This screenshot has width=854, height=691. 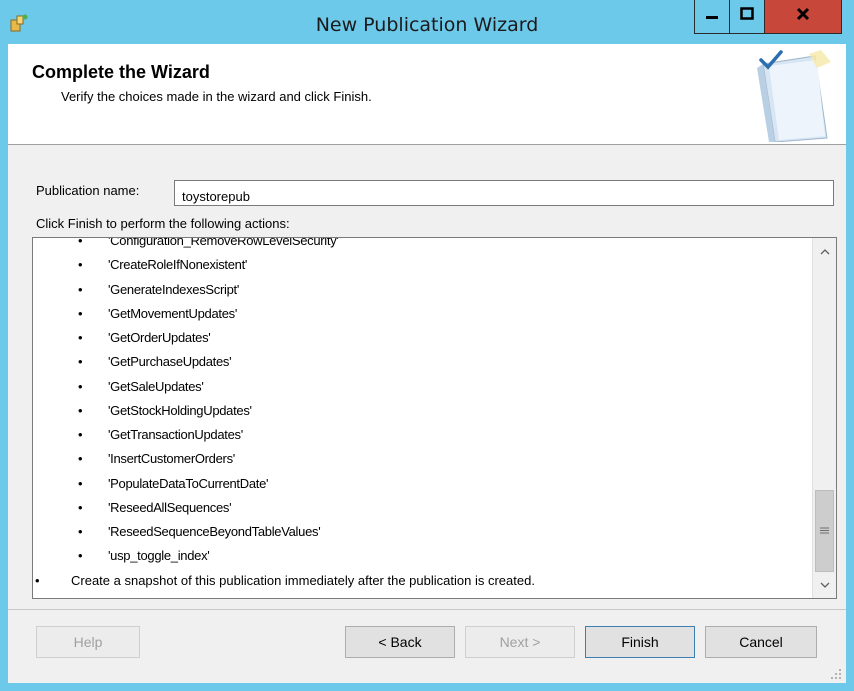 What do you see at coordinates (420, 459) in the screenshot?
I see `action-list-item: • 'InsertCustomerOrders'` at bounding box center [420, 459].